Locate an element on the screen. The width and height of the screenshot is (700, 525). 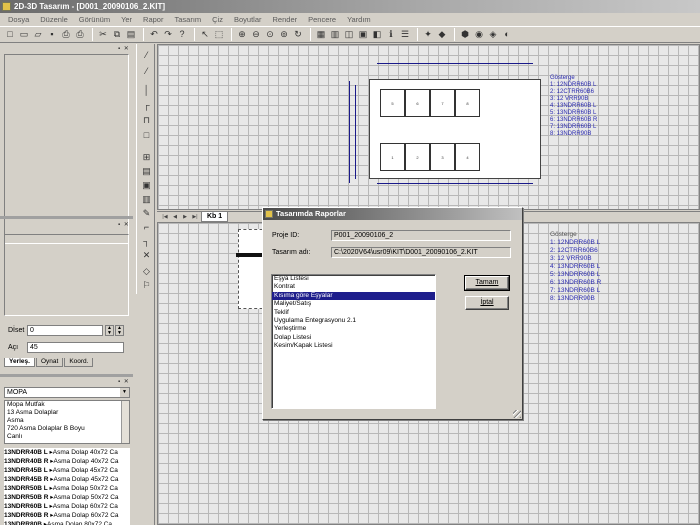
refresh-icon: ↻ is located at coordinates (298, 35).